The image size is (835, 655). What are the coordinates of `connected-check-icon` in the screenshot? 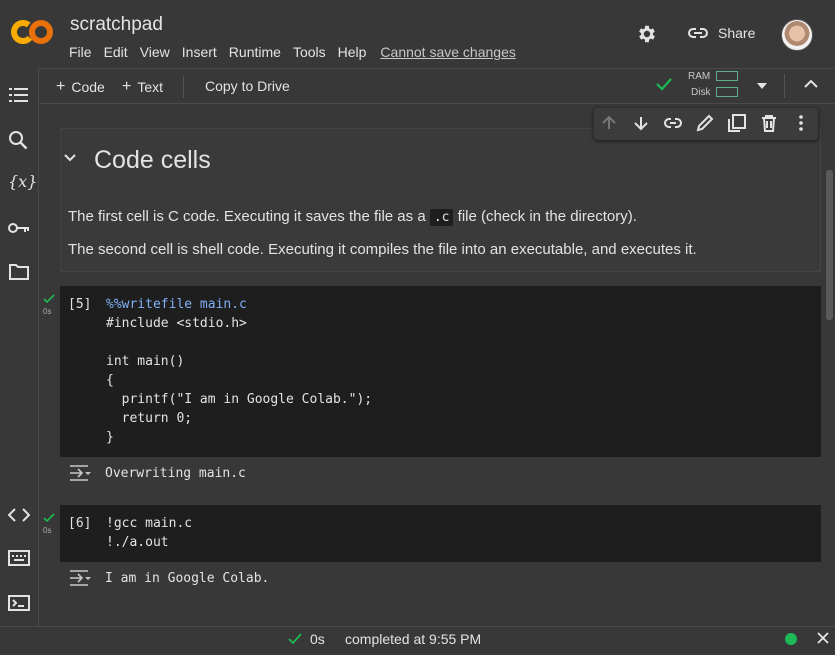 It's located at (664, 84).